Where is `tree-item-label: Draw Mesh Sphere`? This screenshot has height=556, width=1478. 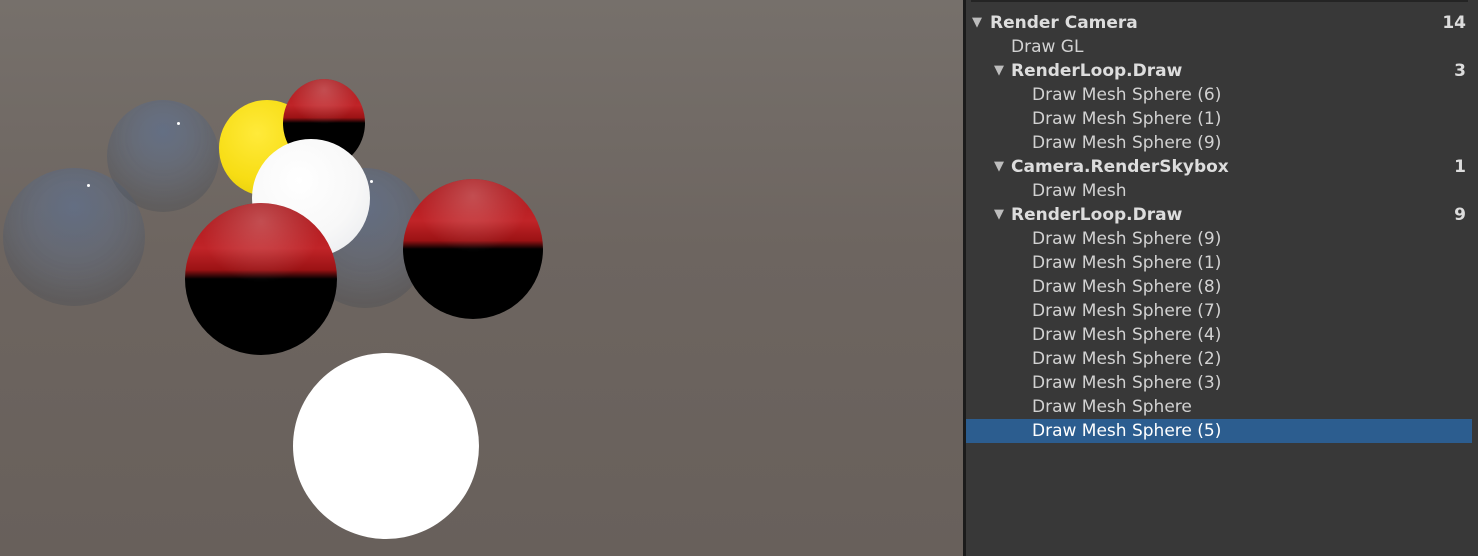
tree-item-label: Draw Mesh Sphere is located at coordinates (1112, 407).